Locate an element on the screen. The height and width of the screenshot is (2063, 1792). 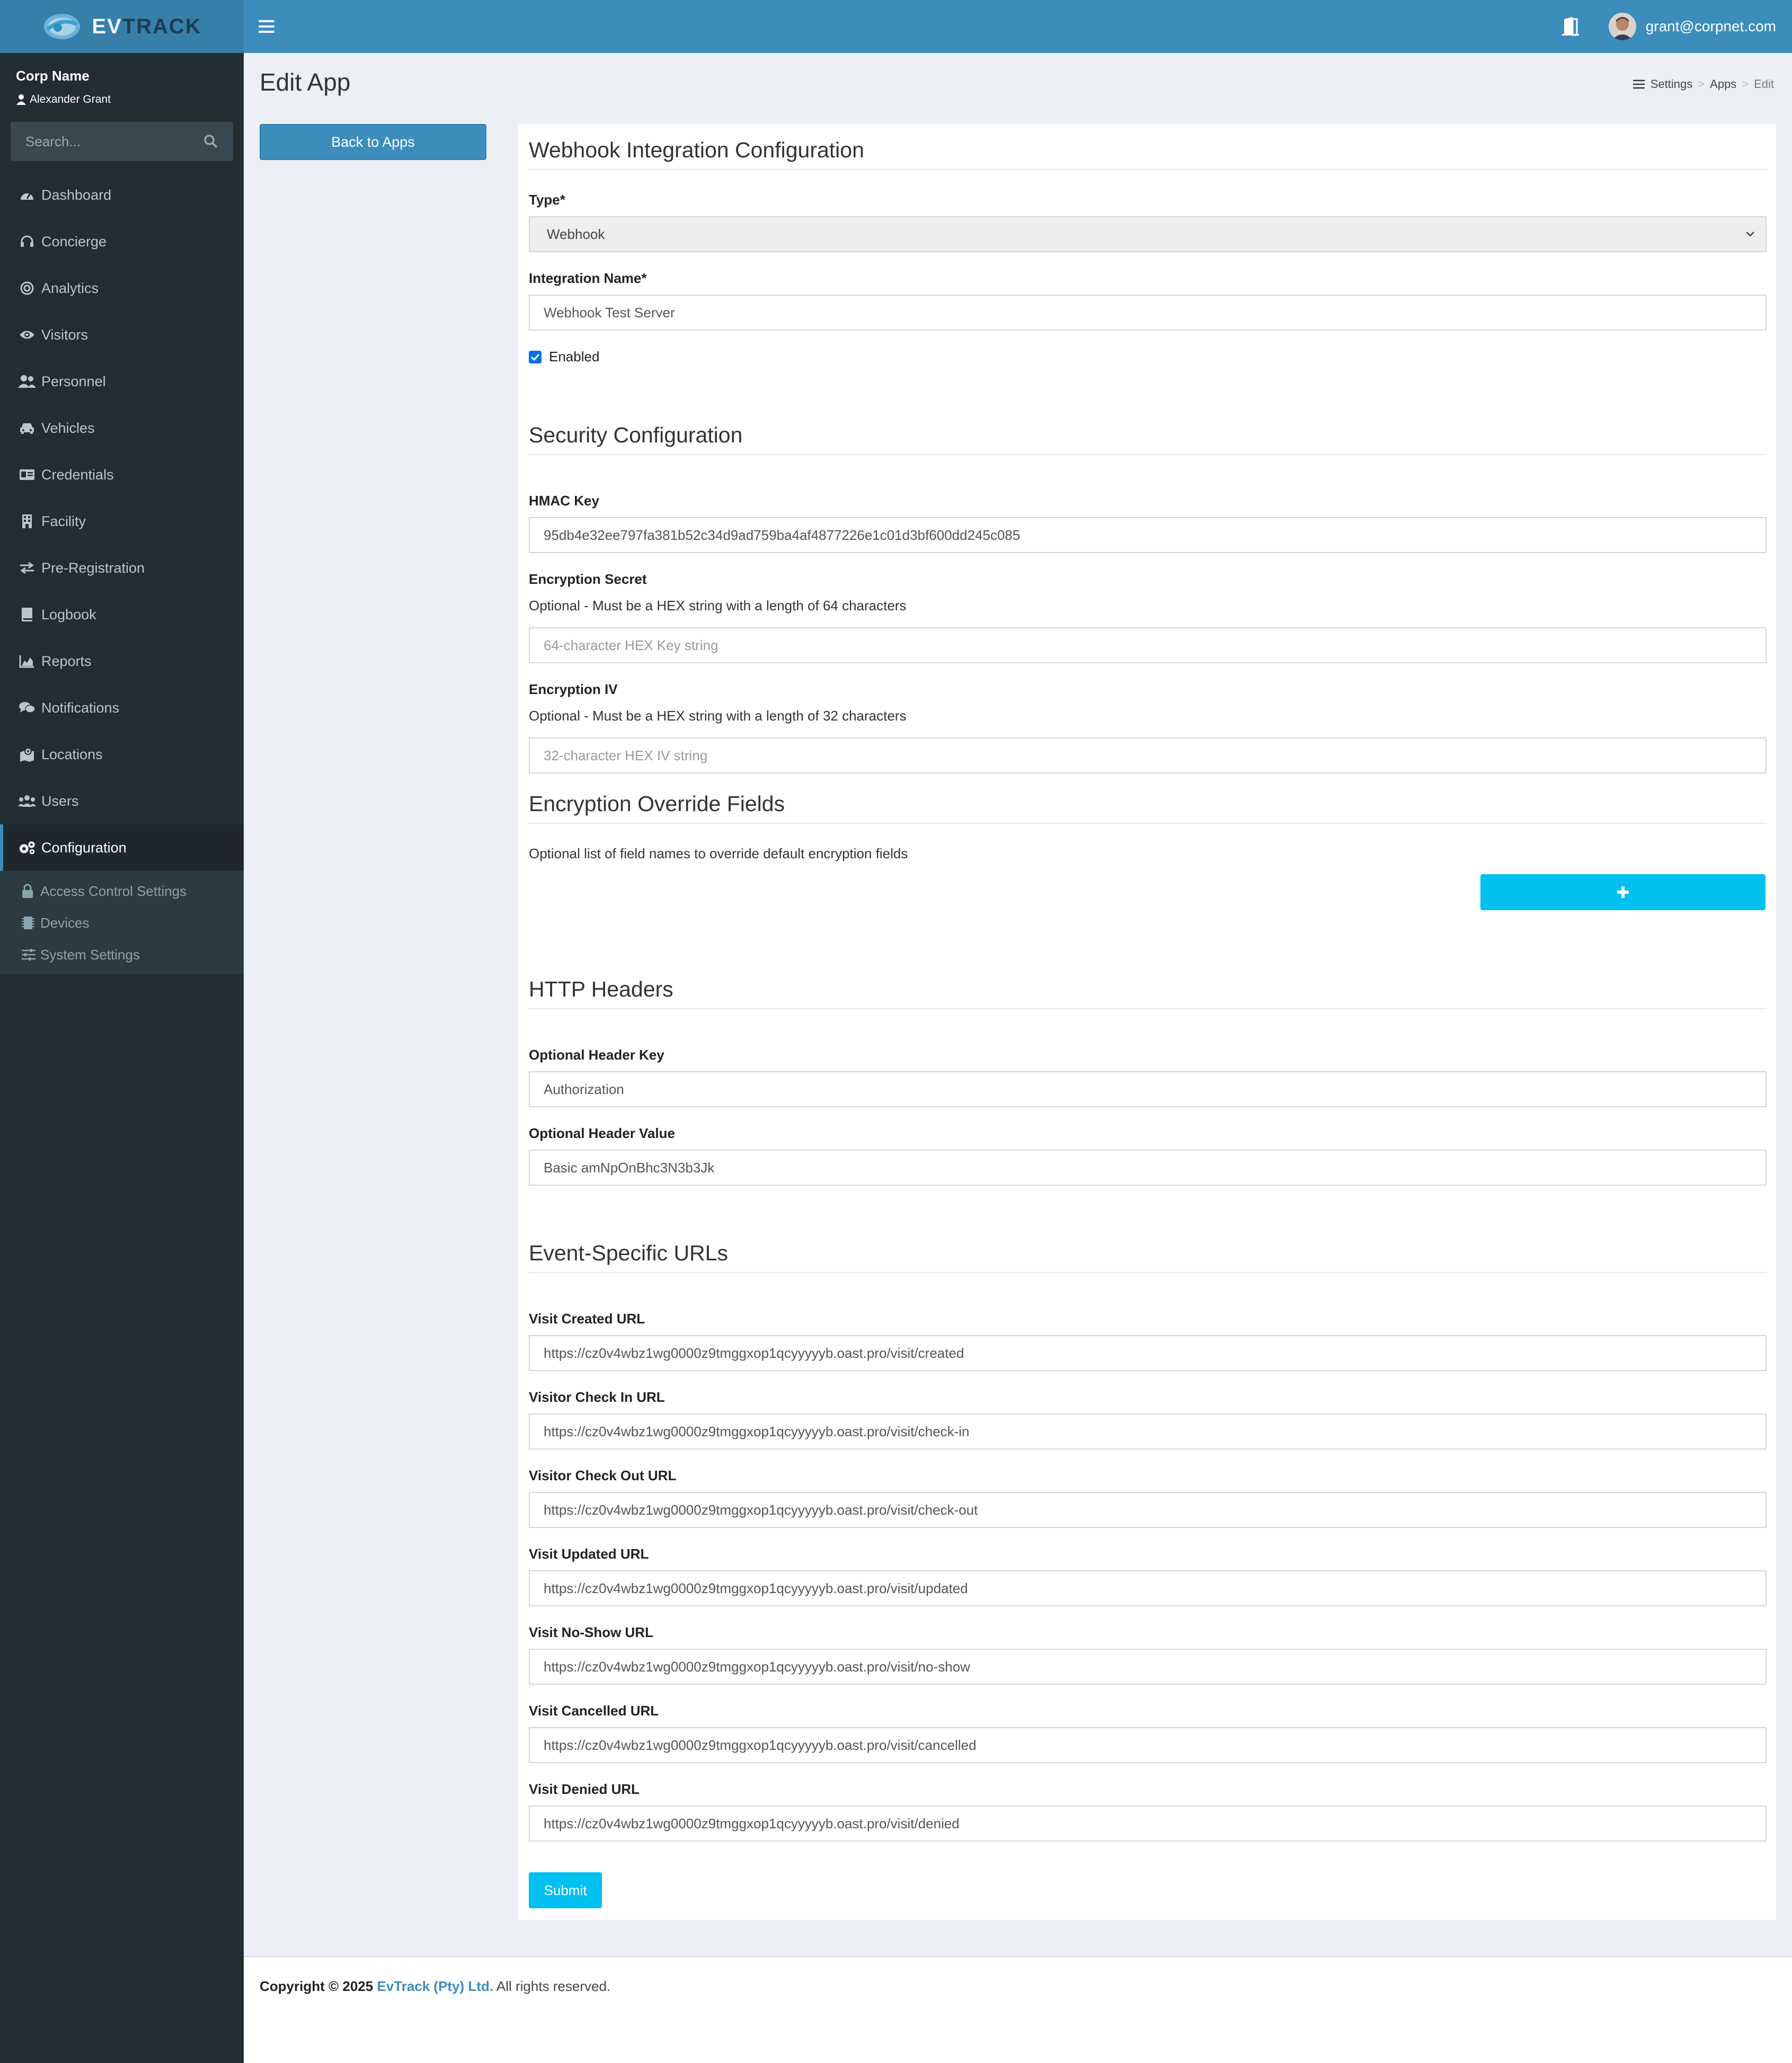
book-icon is located at coordinates (27, 615).